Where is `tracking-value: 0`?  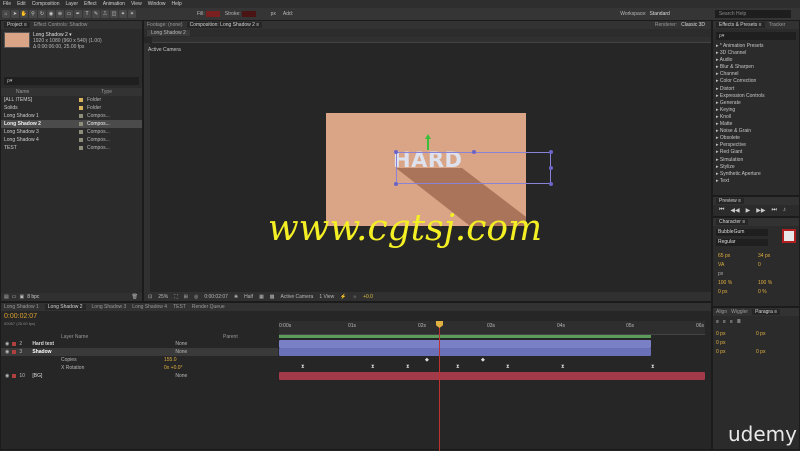
tracking-value: 0 is located at coordinates (778, 265).